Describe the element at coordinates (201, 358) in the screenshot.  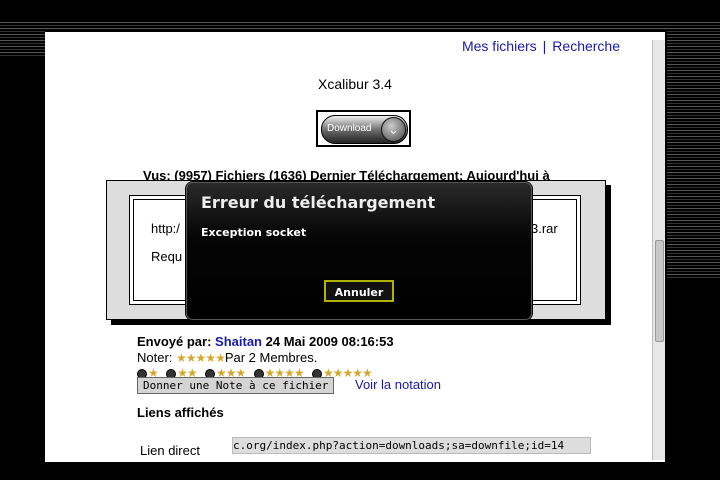
I see `star-icon: ★★★★★` at that location.